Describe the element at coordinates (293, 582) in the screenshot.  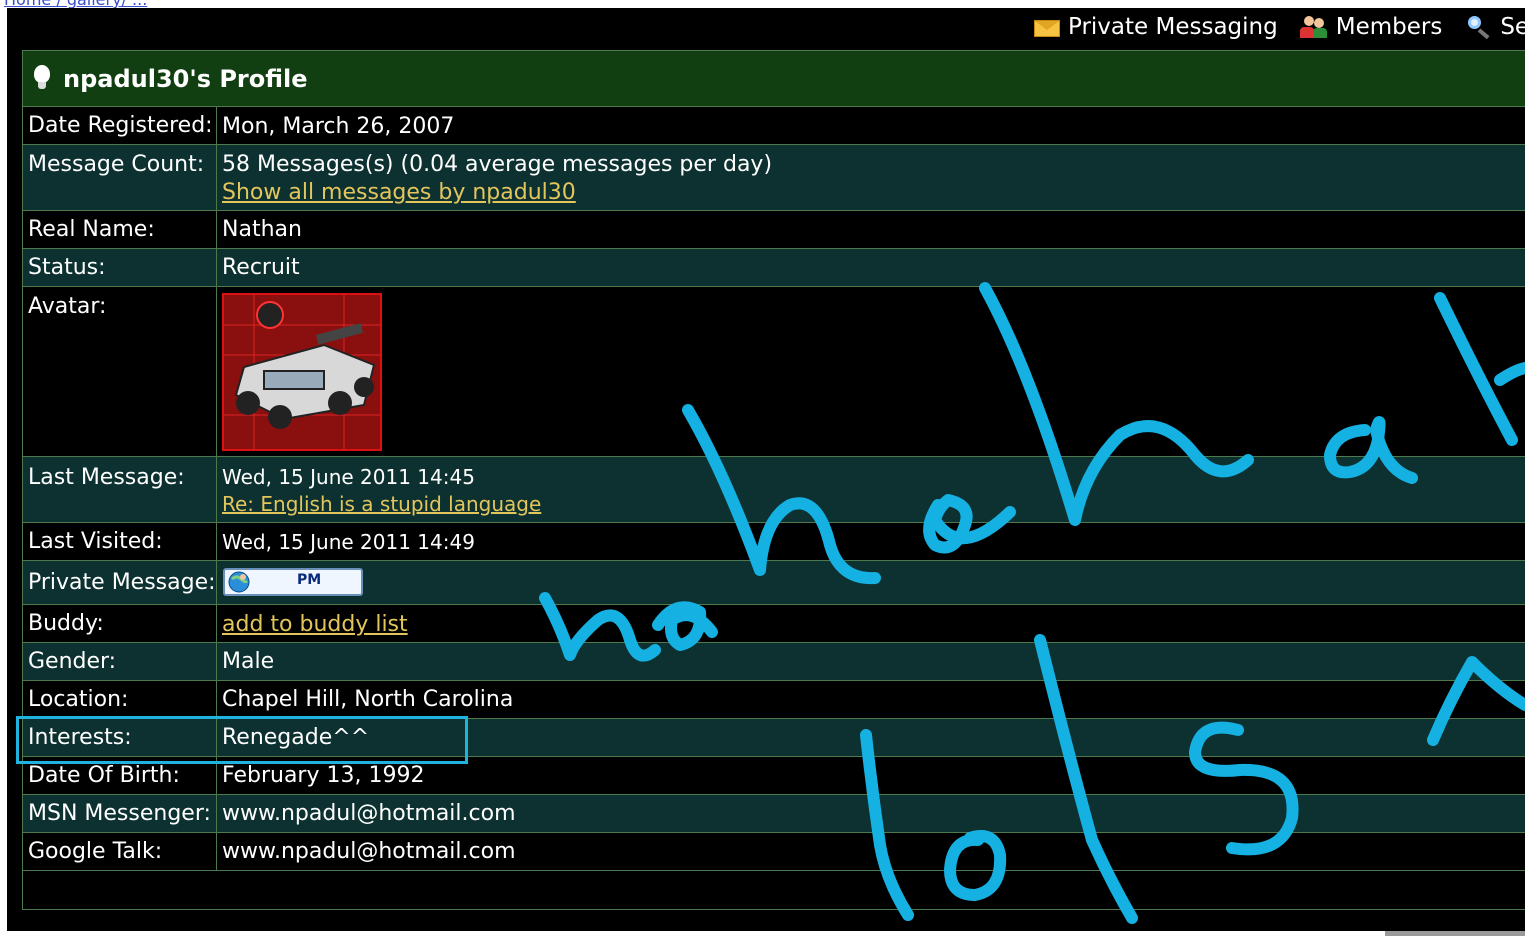
I see `send-pm-button: PM` at that location.